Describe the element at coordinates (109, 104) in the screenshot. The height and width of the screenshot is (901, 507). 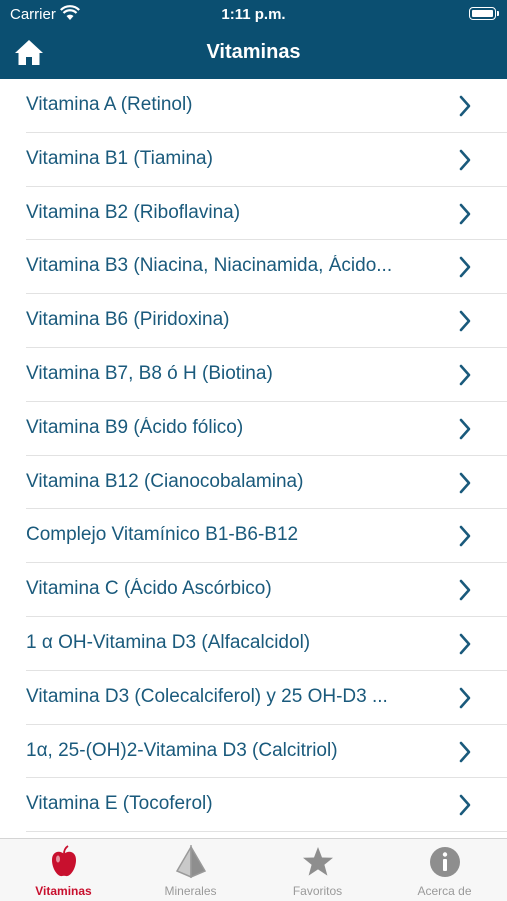
I see `list-item-label: Vitamina A (Retinol)` at that location.